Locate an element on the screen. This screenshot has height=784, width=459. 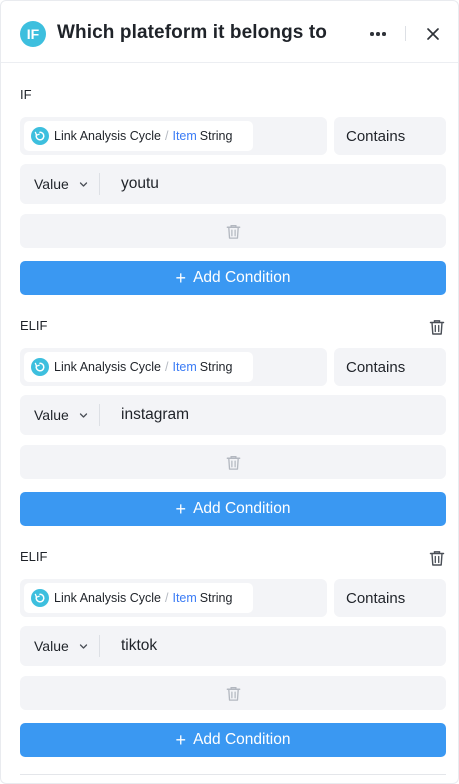
panel-header: IF Which plateform it belongs to is located at coordinates (229, 32).